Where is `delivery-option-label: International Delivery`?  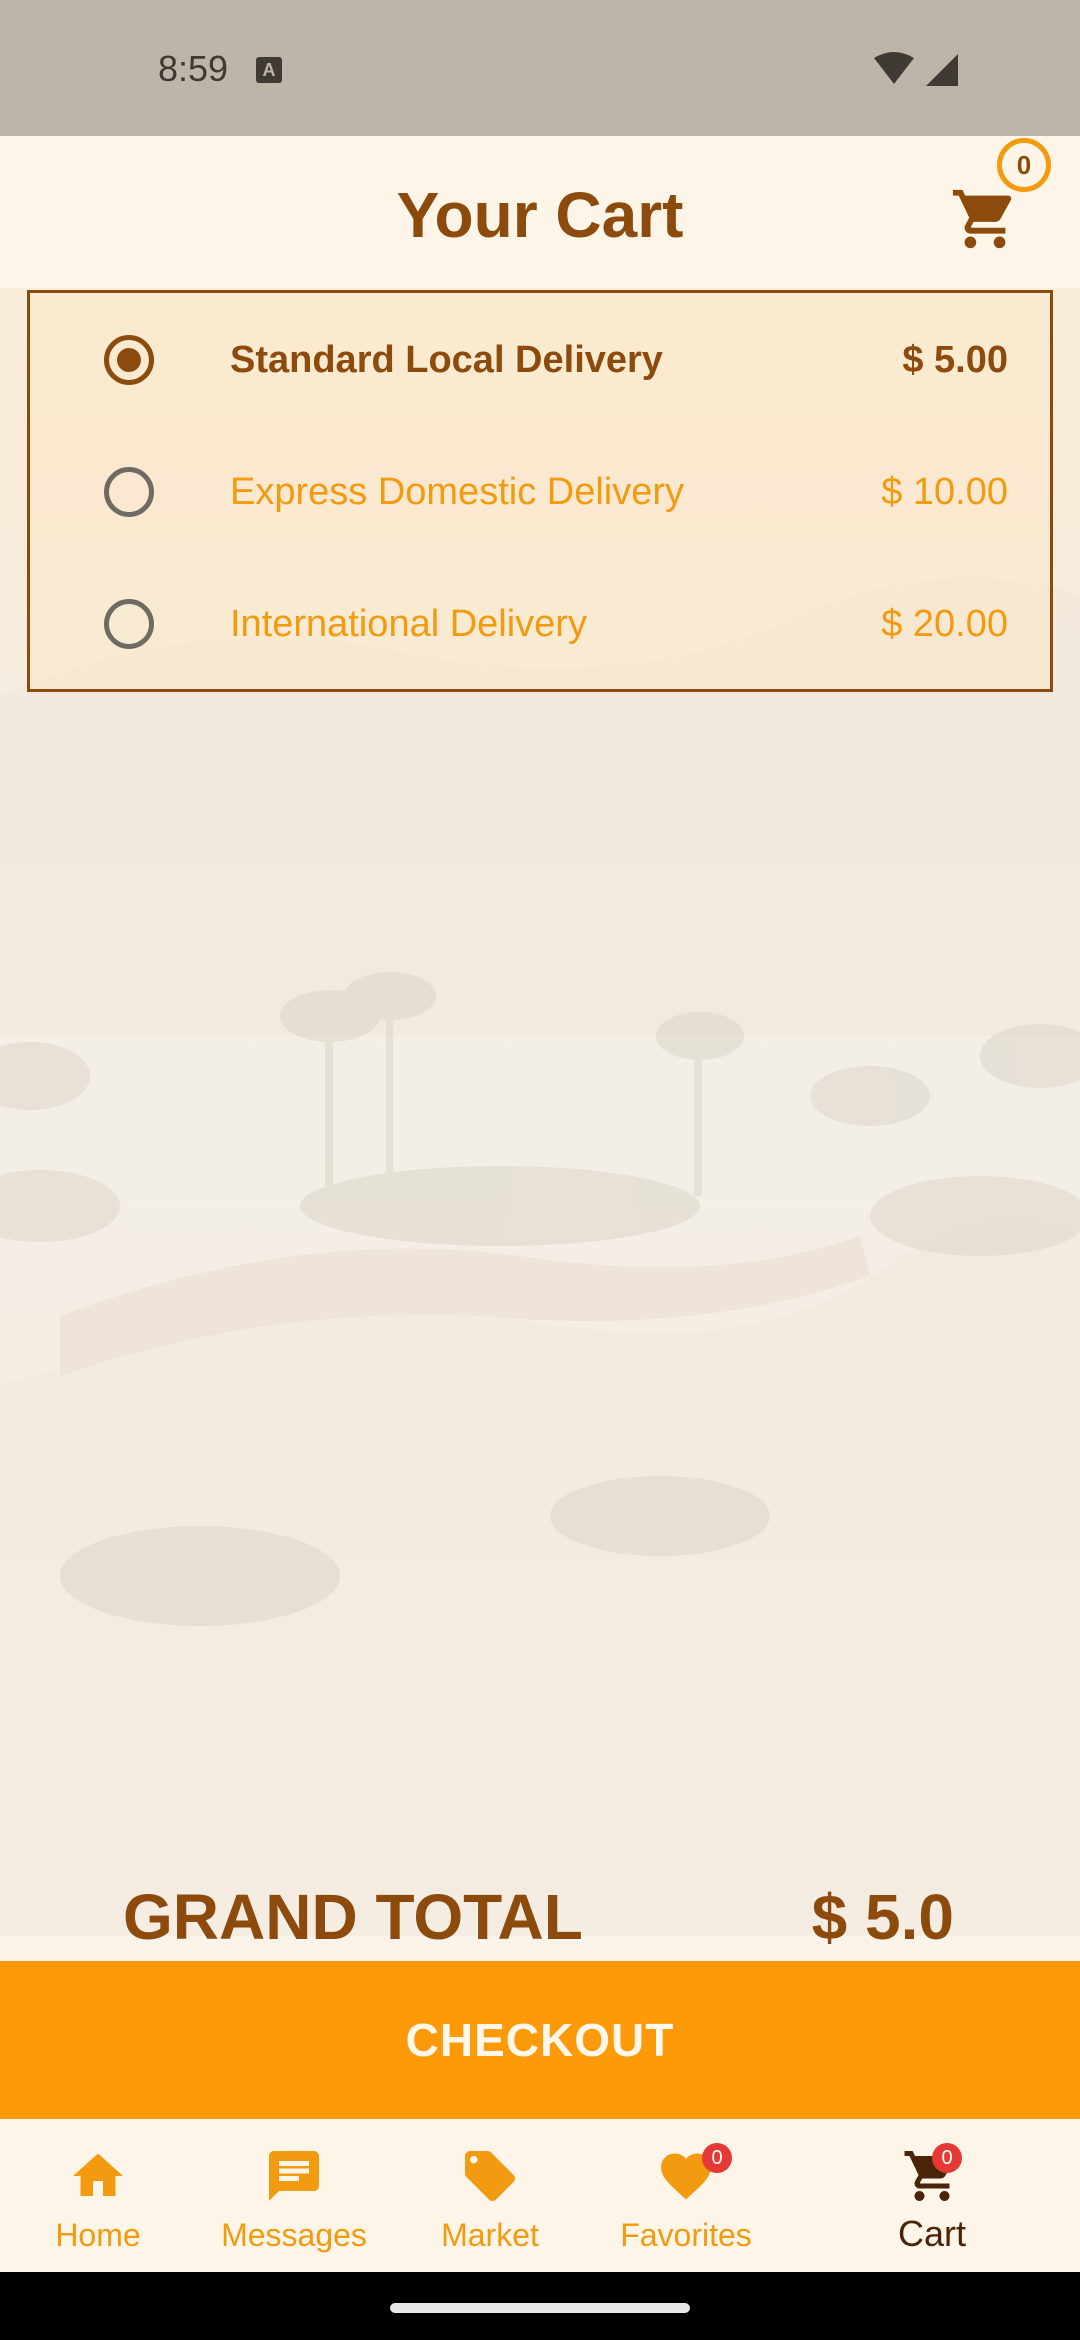
delivery-option-label: International Delivery is located at coordinates (408, 624).